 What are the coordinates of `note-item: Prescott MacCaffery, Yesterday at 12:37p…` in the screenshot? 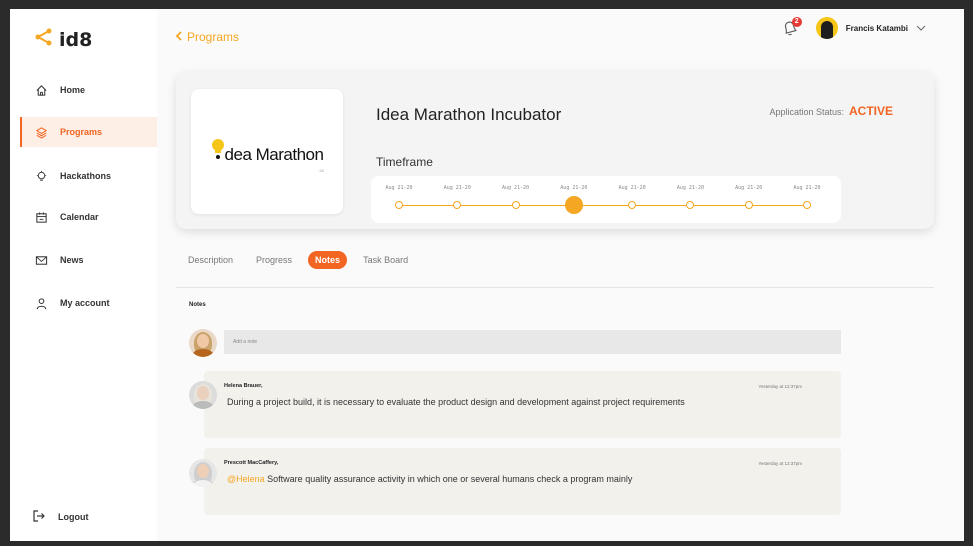 It's located at (522, 481).